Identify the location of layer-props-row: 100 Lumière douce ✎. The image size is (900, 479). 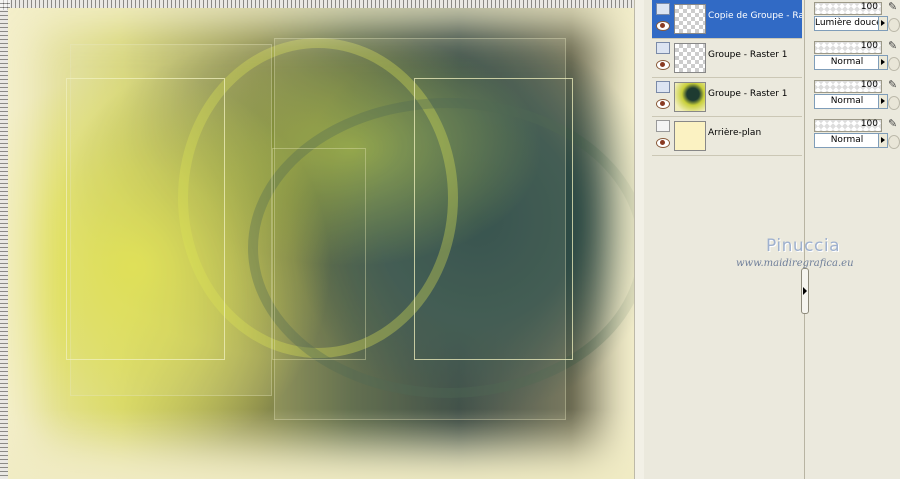
(856, 19).